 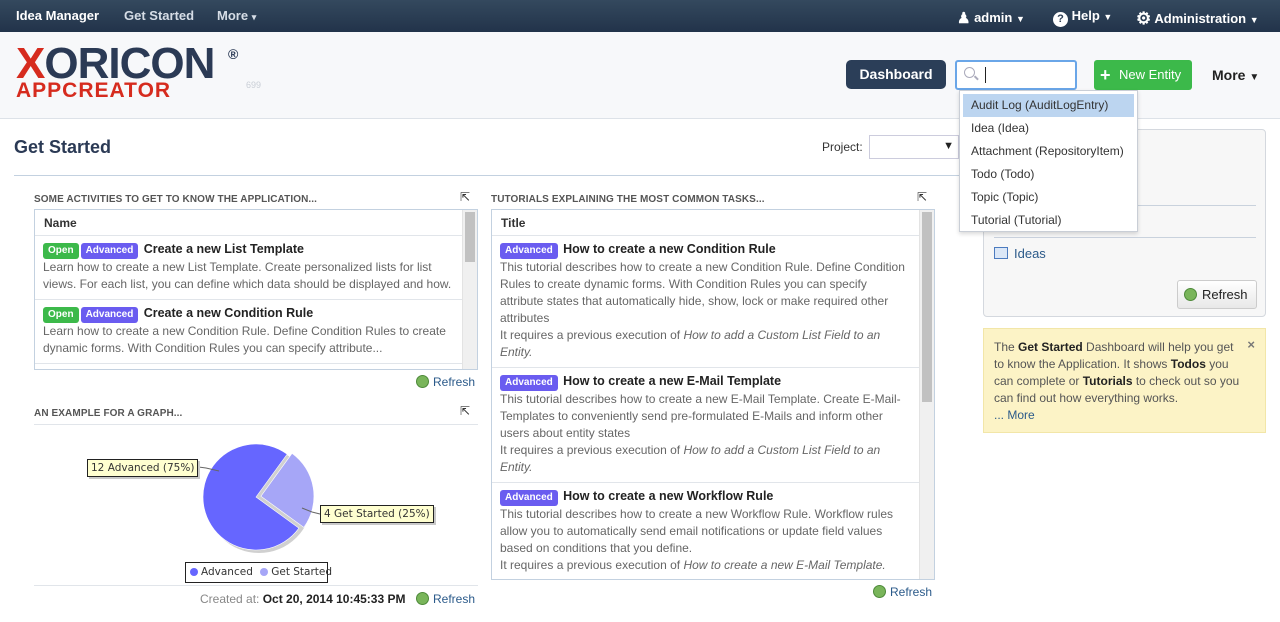 What do you see at coordinates (1050, 347) in the screenshot?
I see `info-bold: Get Started` at bounding box center [1050, 347].